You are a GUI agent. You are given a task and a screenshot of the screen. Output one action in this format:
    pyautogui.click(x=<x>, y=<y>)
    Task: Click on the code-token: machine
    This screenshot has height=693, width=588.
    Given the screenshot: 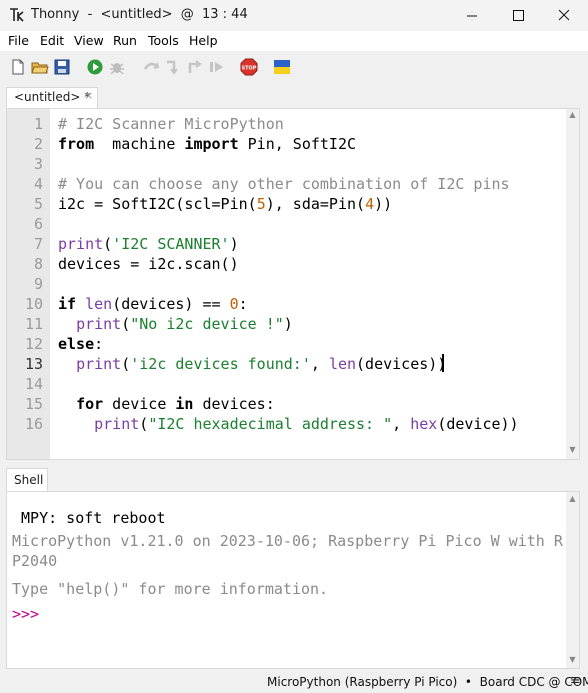 What is the action you would take?
    pyautogui.click(x=139, y=144)
    